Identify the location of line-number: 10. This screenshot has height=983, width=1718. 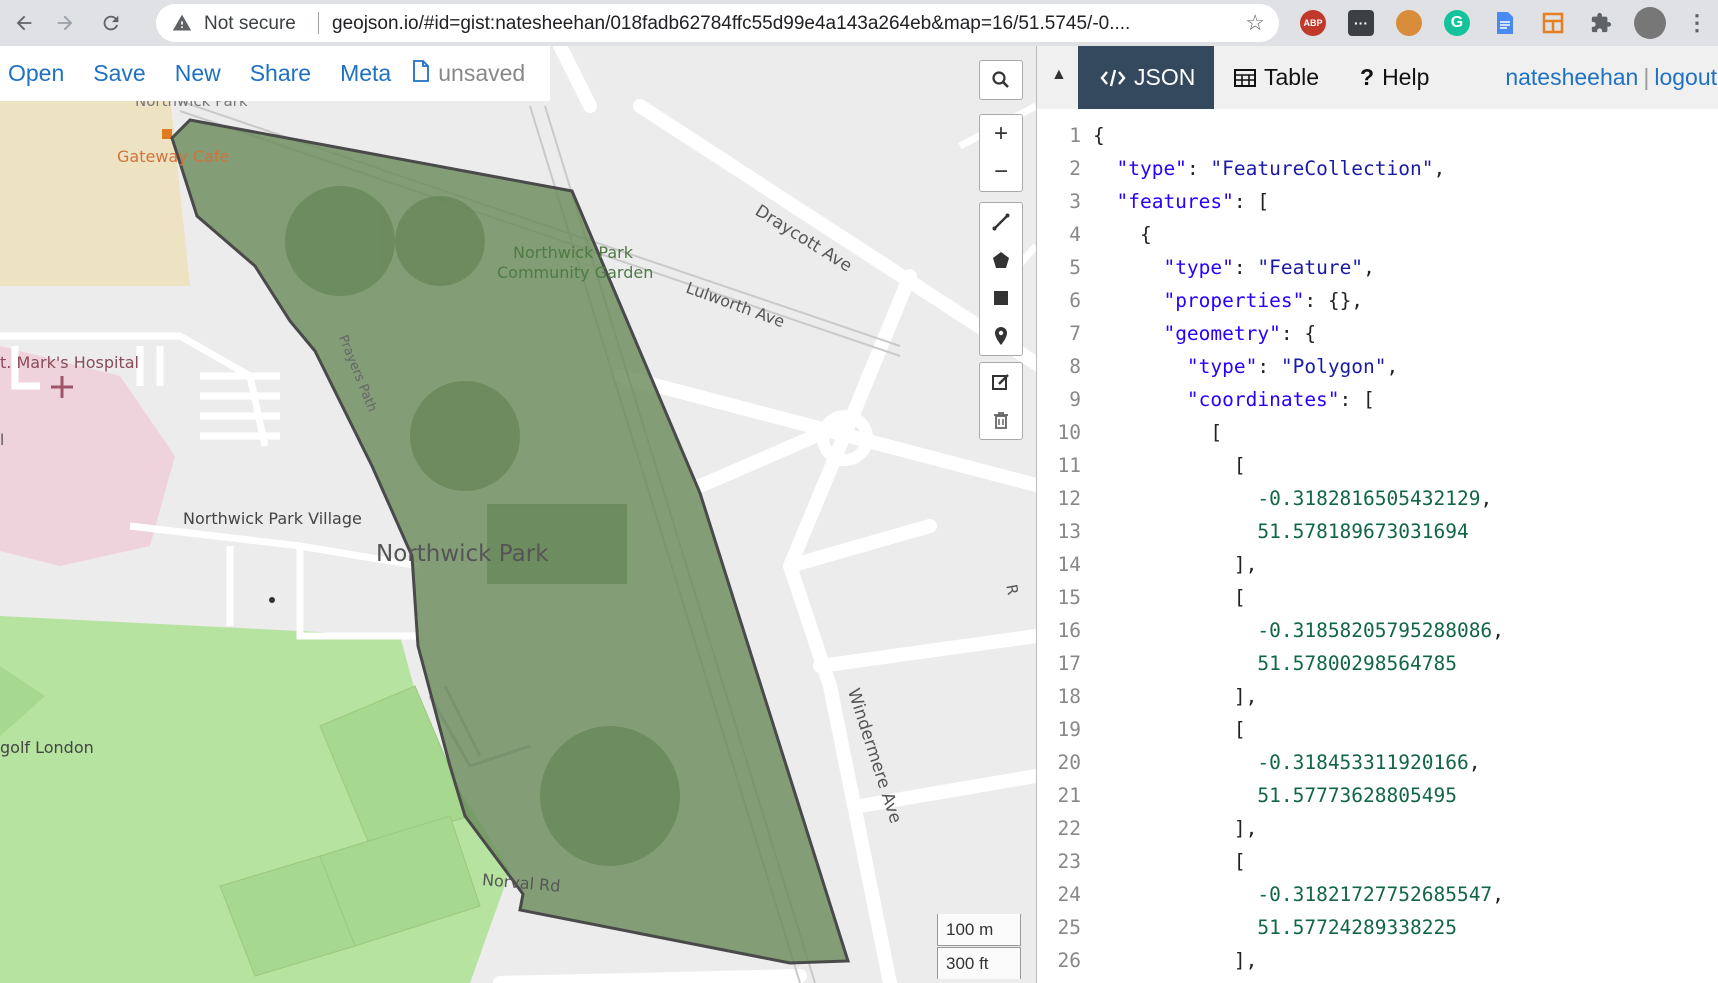
(1069, 432).